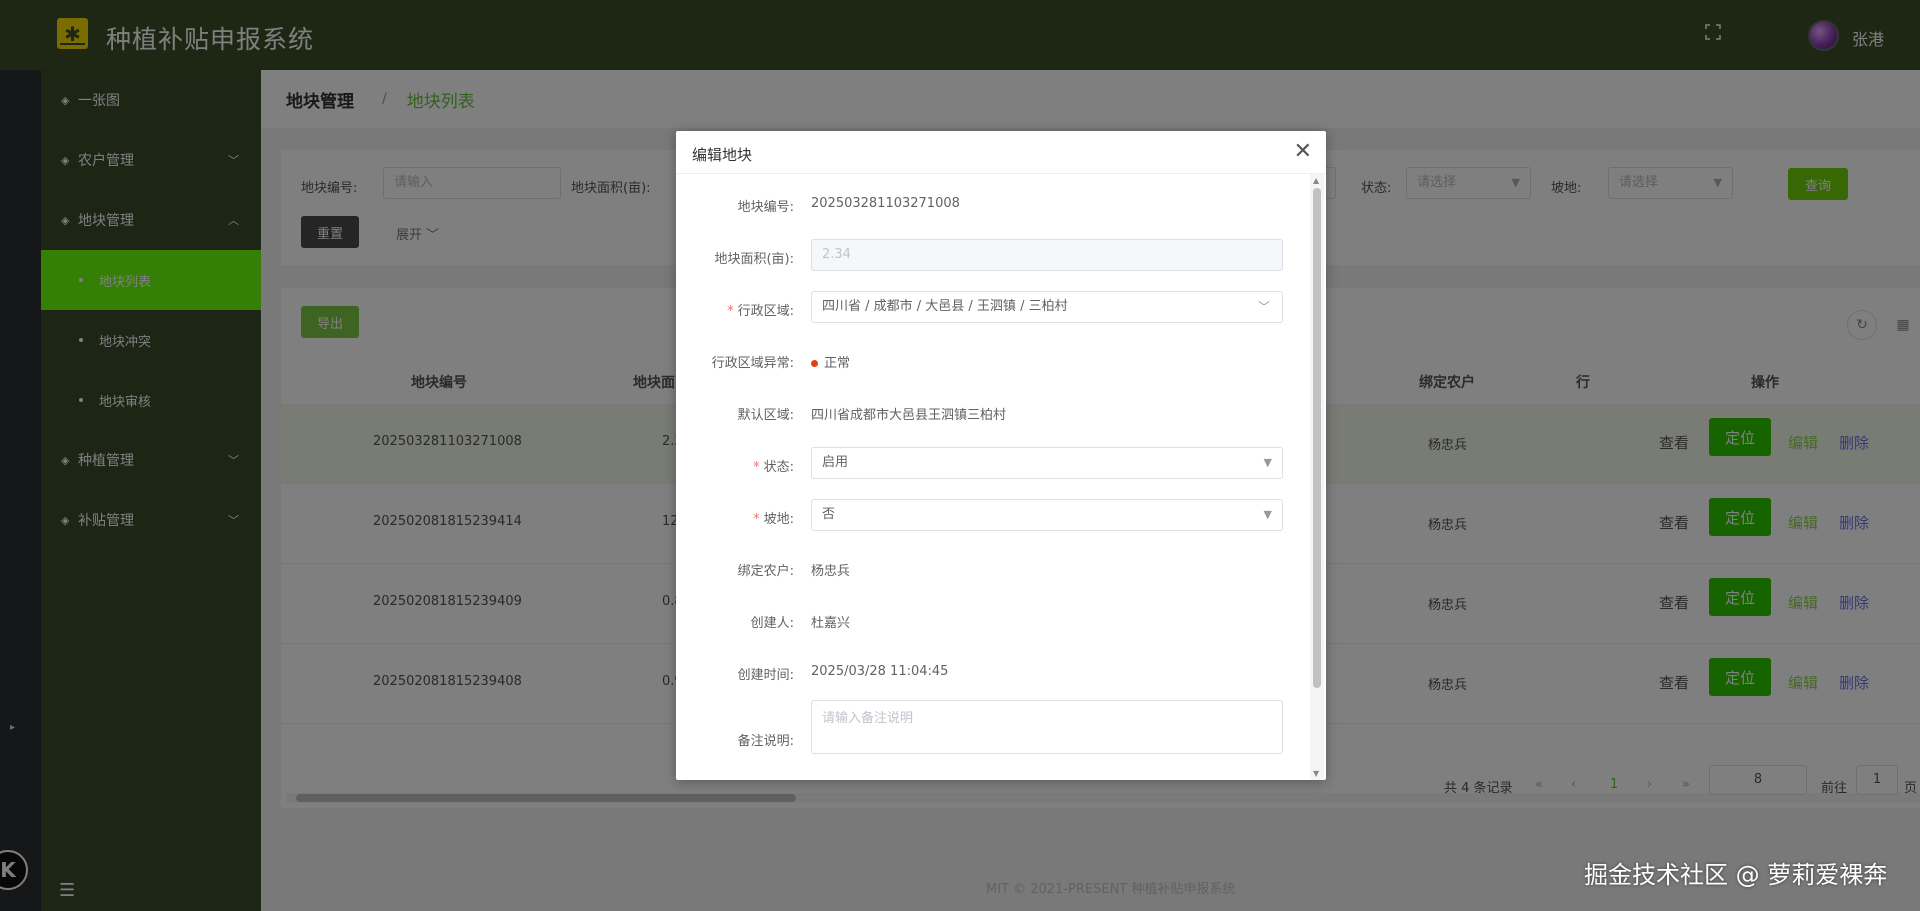 The height and width of the screenshot is (911, 1920). Describe the element at coordinates (765, 415) in the screenshot. I see `field-label: 默认区域:` at that location.